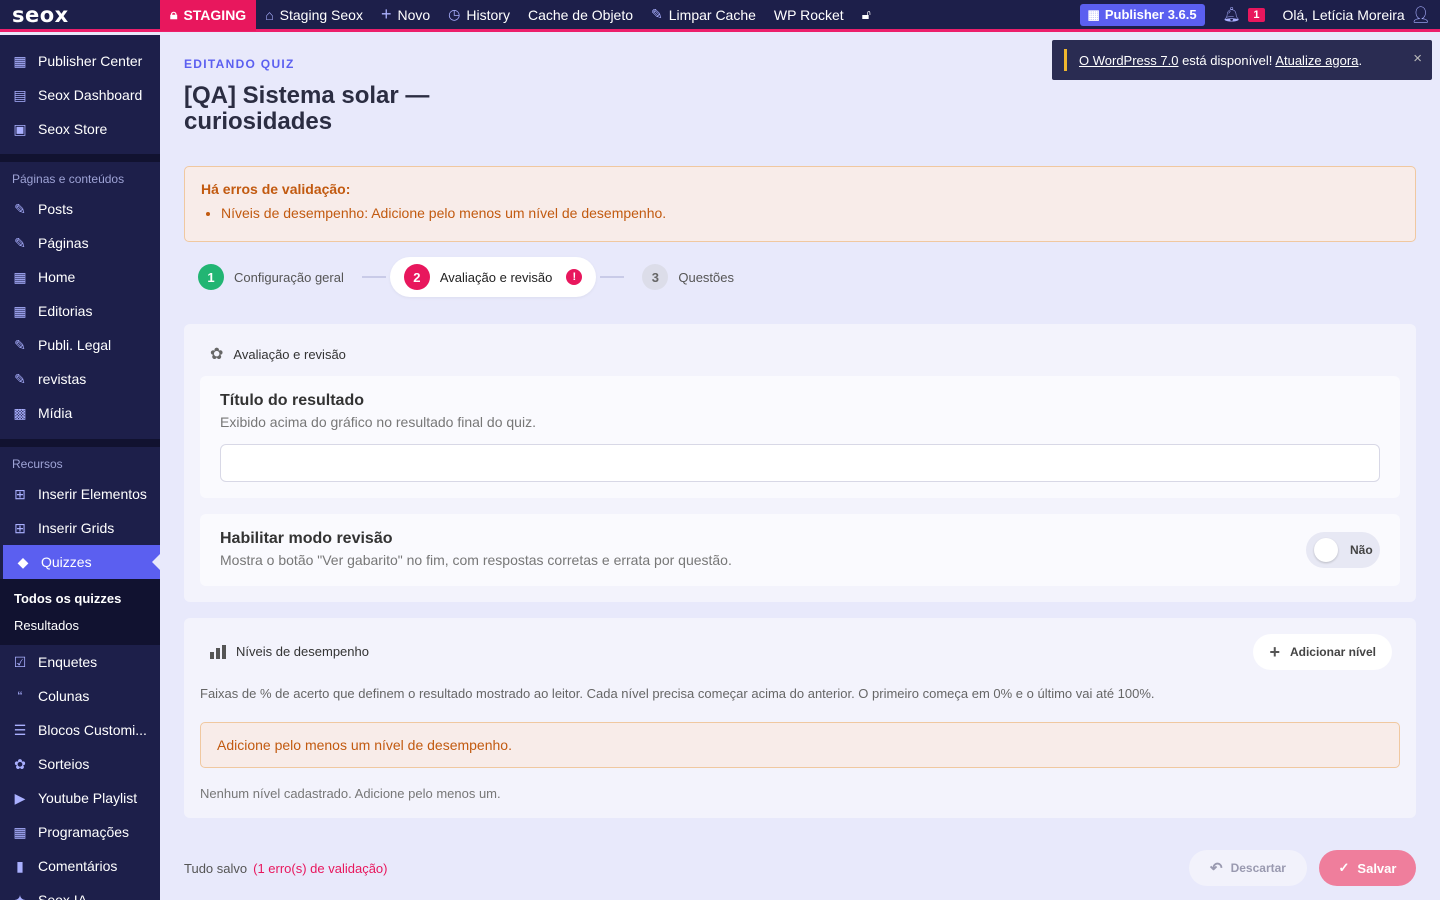  Describe the element at coordinates (703, 15) in the screenshot. I see `clear-cache-menu: ✎ Limpar Cache` at that location.